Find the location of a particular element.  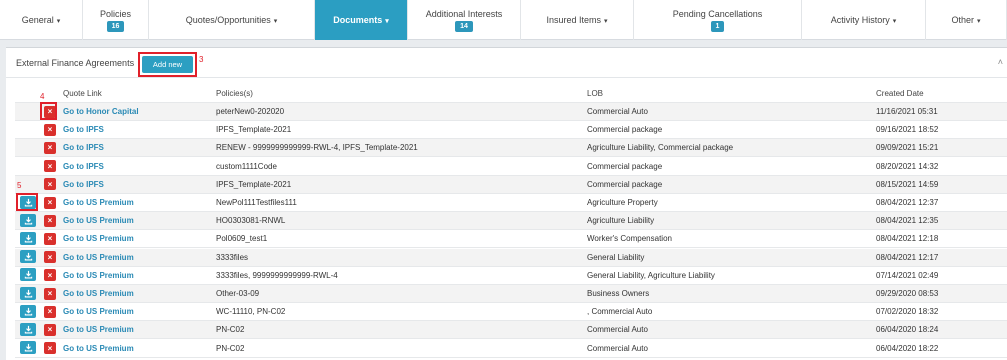

policies-cell: Pol0609_test1 is located at coordinates (242, 239).